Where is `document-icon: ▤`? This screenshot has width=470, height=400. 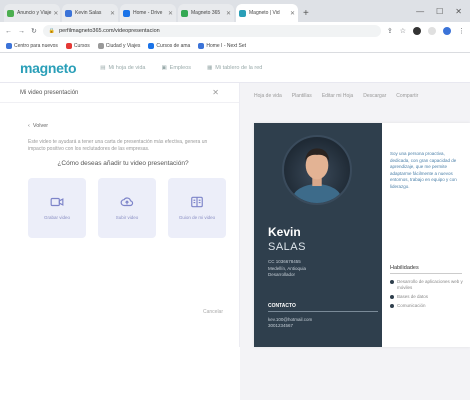
document-icon: ▤ is located at coordinates (103, 67).